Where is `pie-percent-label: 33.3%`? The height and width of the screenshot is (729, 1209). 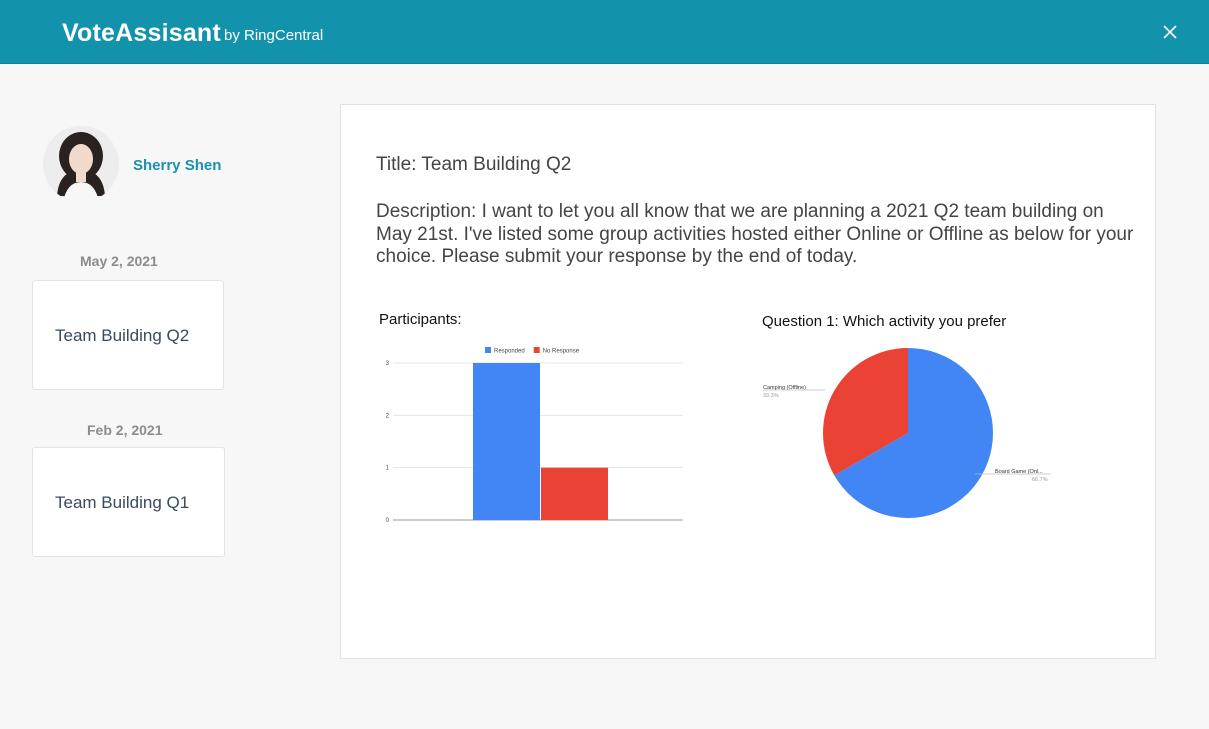
pie-percent-label: 33.3% is located at coordinates (771, 396).